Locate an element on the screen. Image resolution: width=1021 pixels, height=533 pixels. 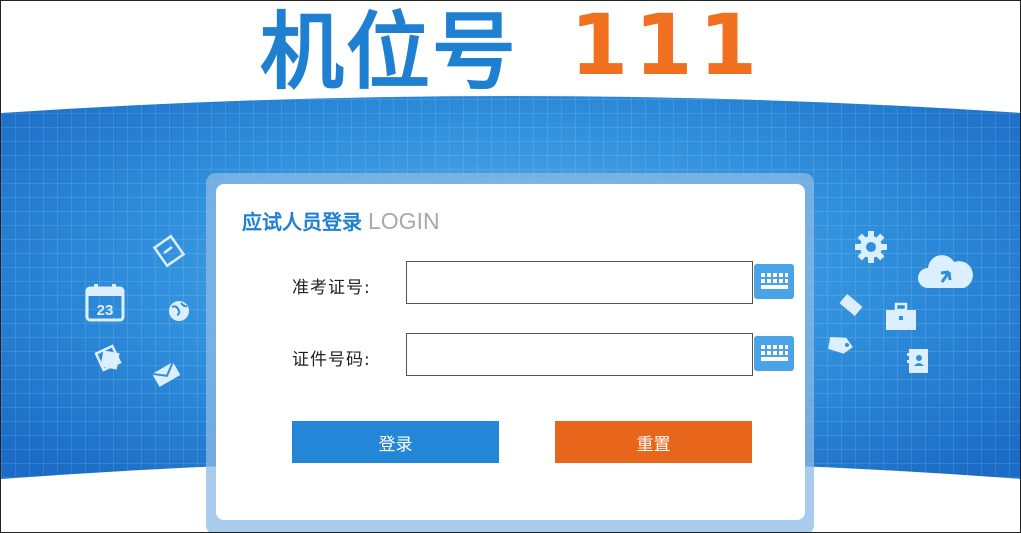
login-title-cn: 应试人员登录 is located at coordinates (302, 222).